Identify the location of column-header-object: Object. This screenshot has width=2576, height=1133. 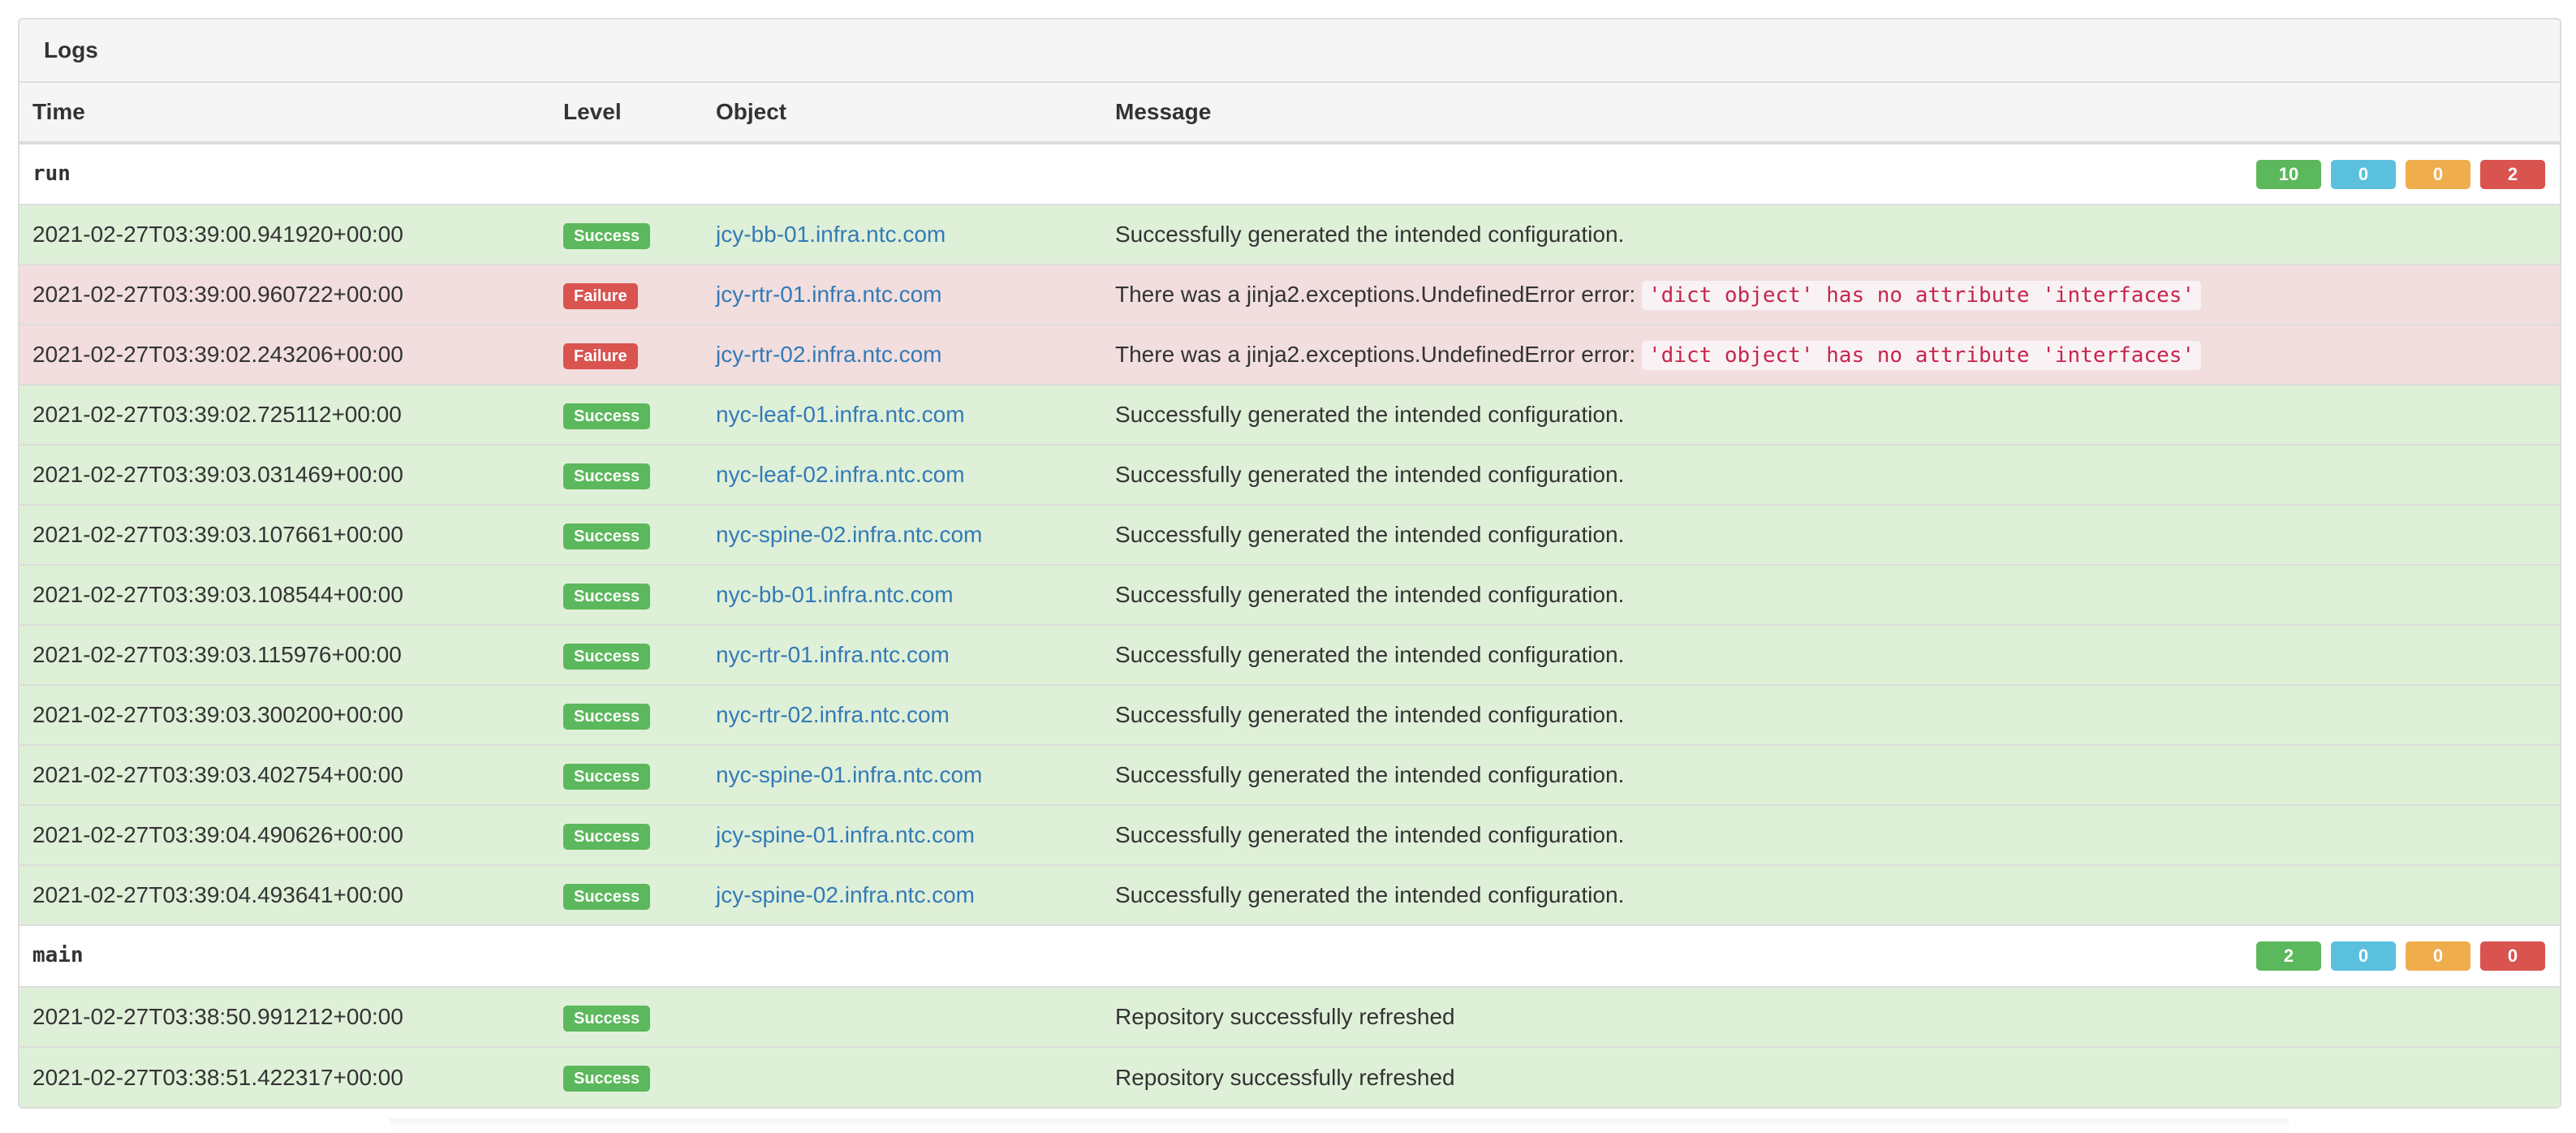
(903, 113).